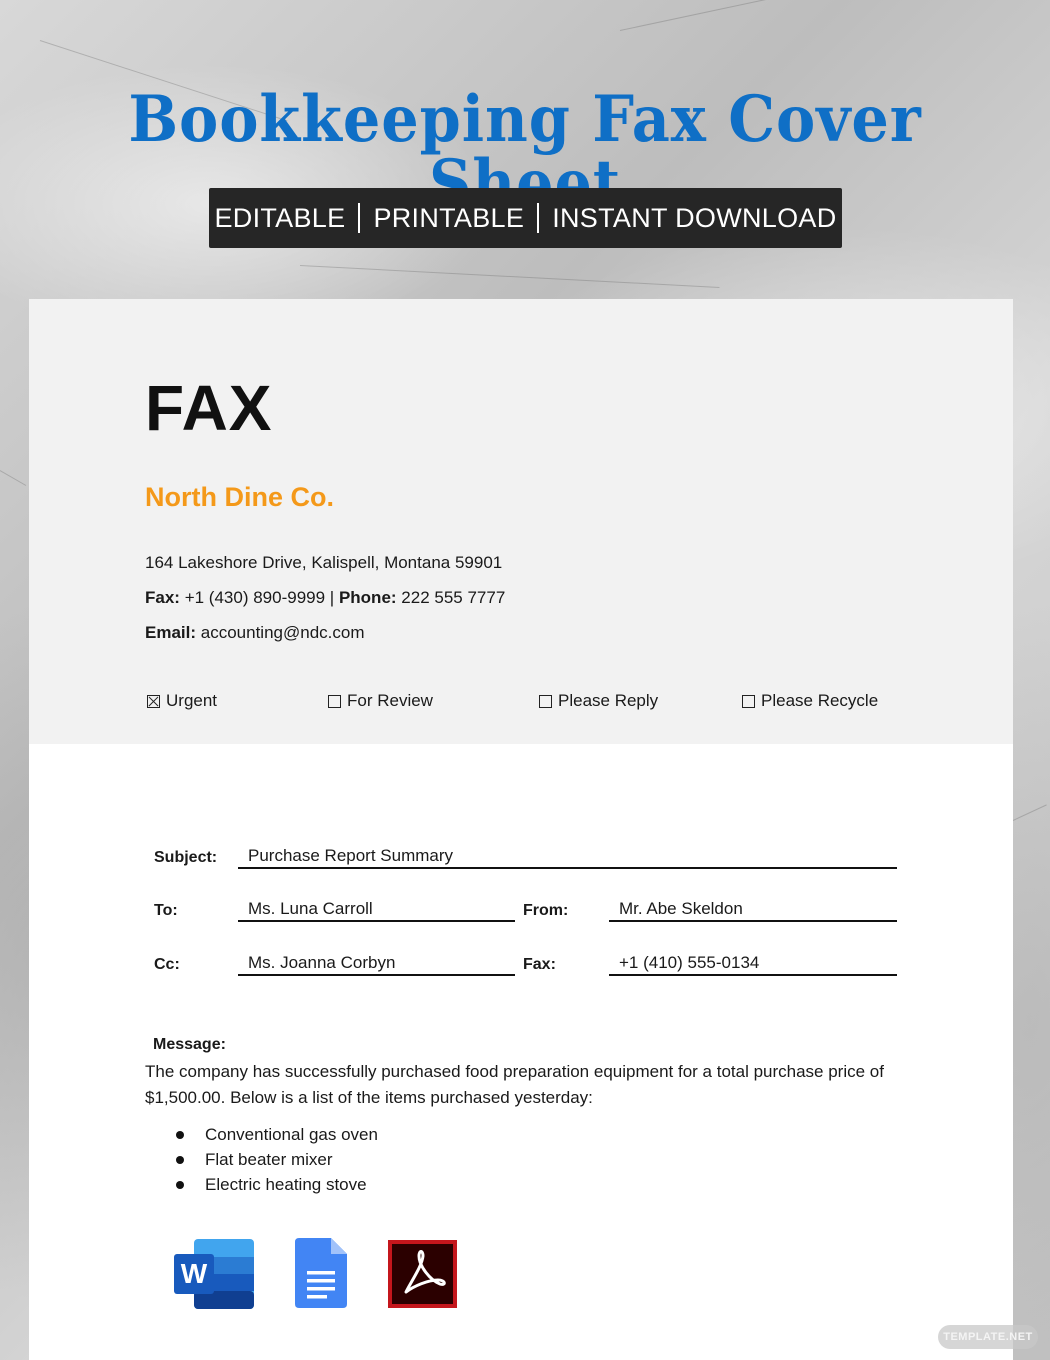 The image size is (1050, 1360). I want to click on company-email: Email: accounting@ndc.com, so click(255, 633).